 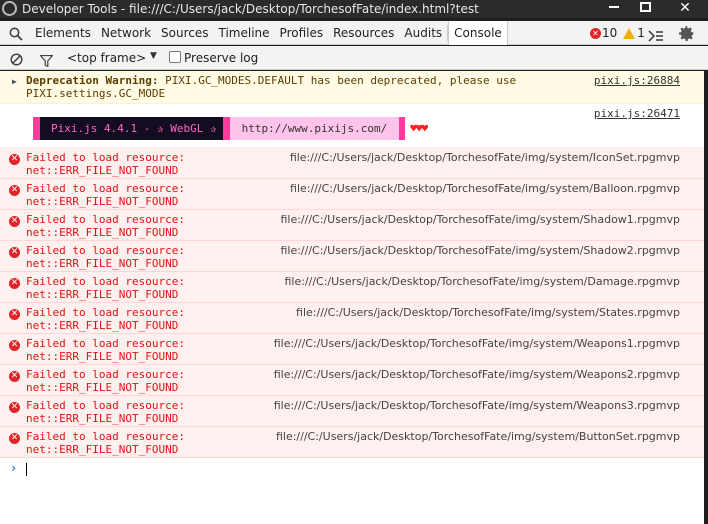 I want to click on show-drawer-icon, so click(x=656, y=36).